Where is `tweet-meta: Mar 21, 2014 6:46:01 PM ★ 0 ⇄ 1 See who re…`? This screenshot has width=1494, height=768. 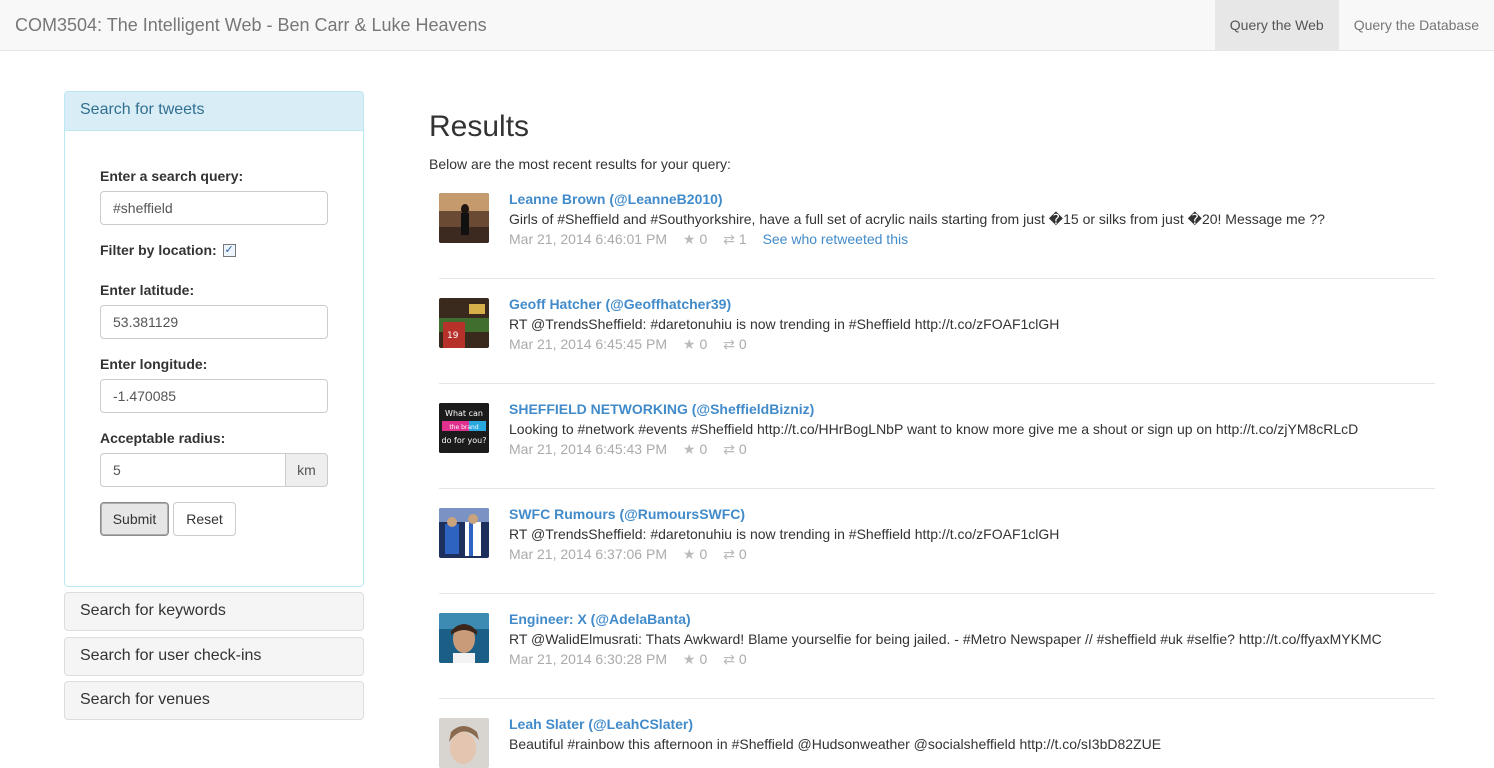 tweet-meta: Mar 21, 2014 6:46:01 PM ★ 0 ⇄ 1 See who re… is located at coordinates (708, 239).